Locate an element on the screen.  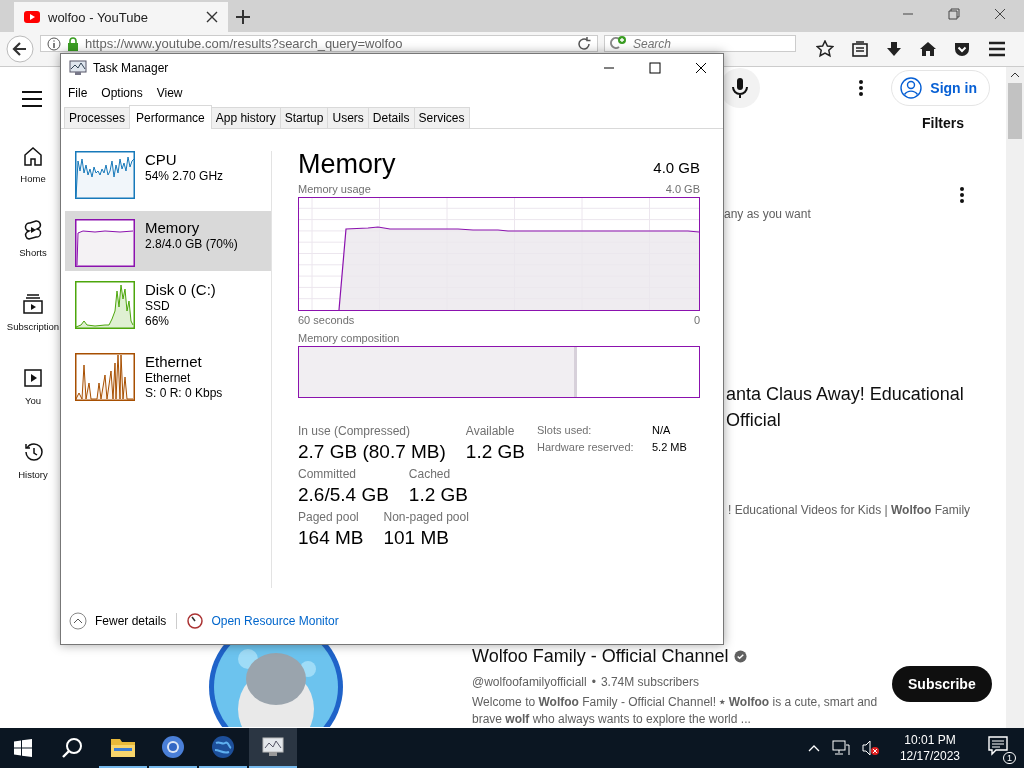
tab: Processes is located at coordinates (97, 117).